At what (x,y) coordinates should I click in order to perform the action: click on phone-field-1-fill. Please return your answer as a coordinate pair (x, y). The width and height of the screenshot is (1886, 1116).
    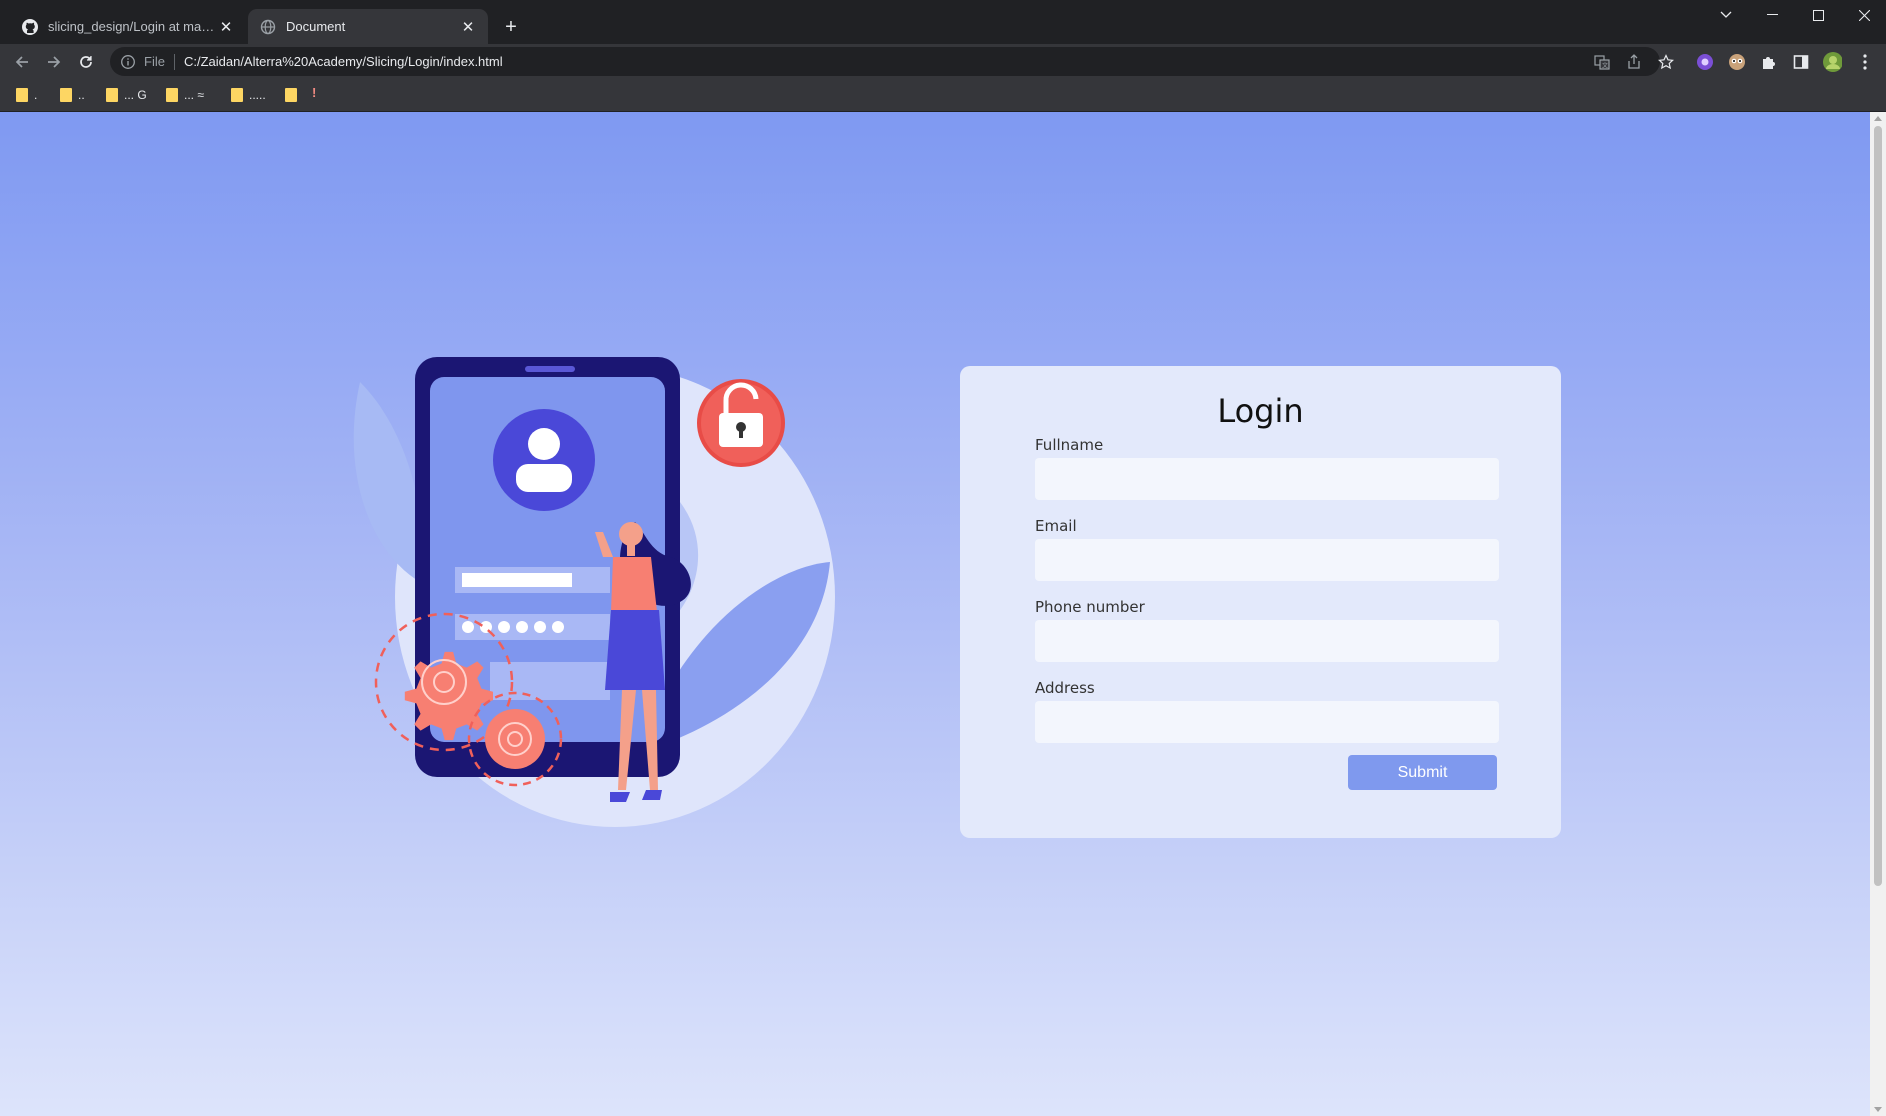
    Looking at the image, I should click on (517, 580).